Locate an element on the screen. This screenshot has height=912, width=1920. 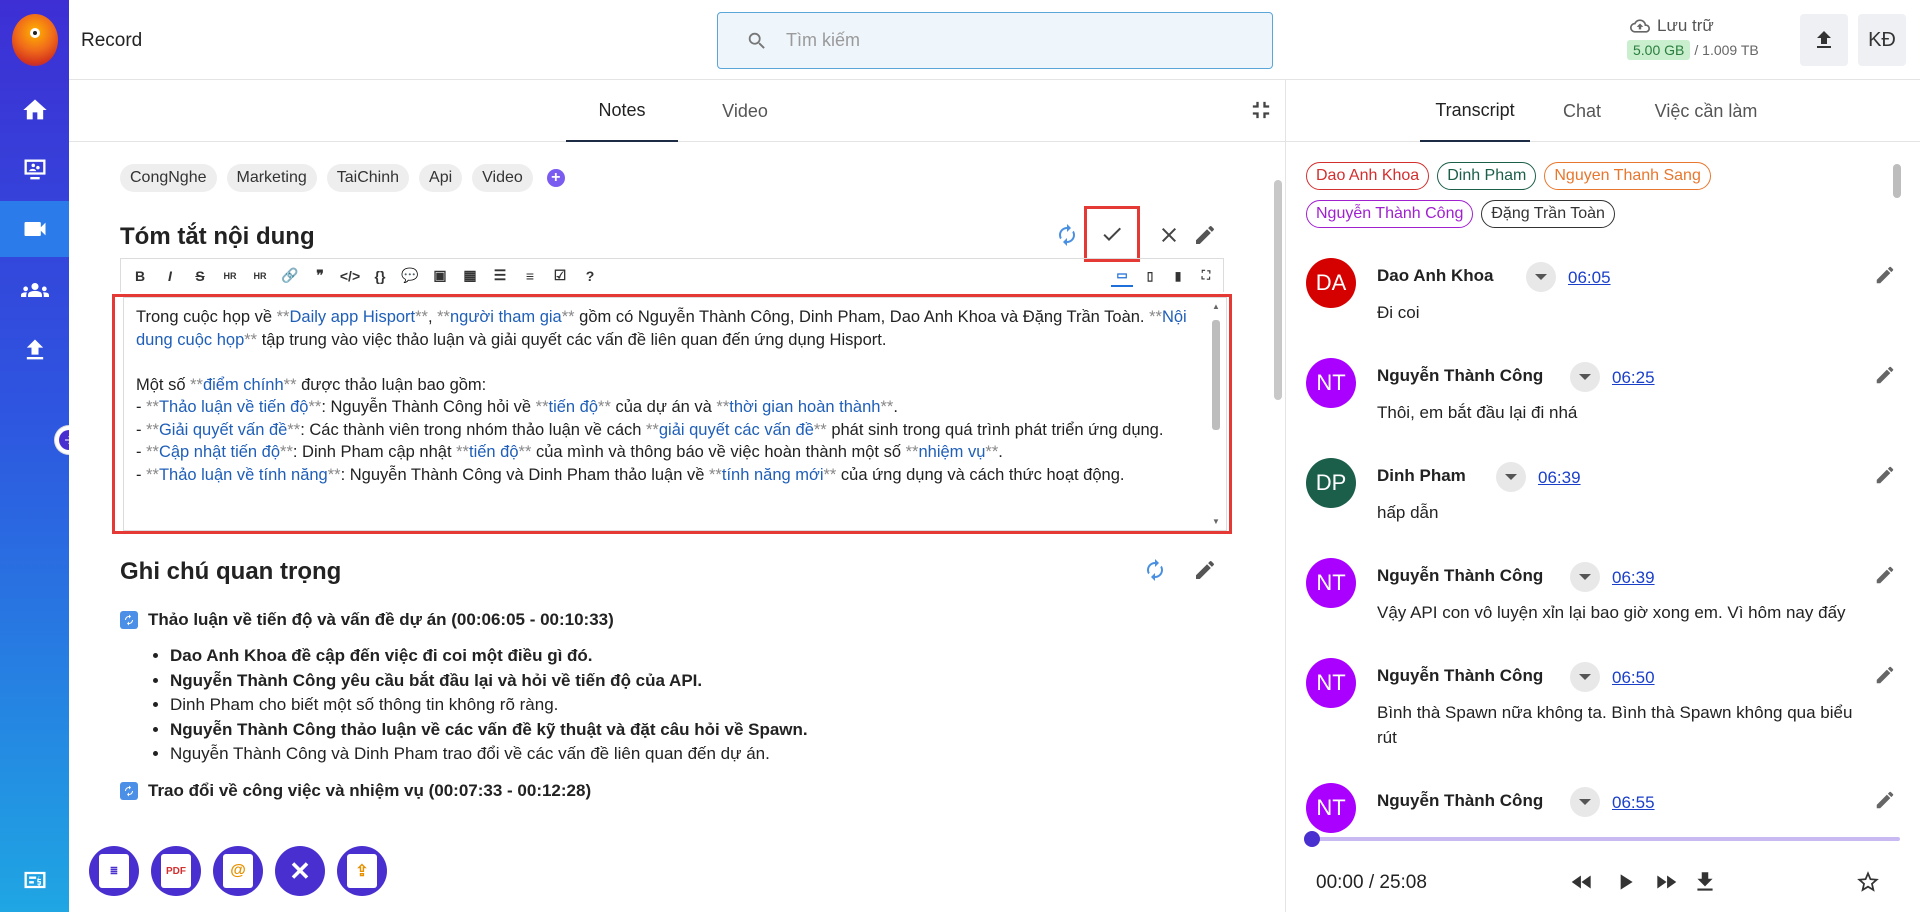
user-avatar-button: KĐ is located at coordinates (1882, 40).